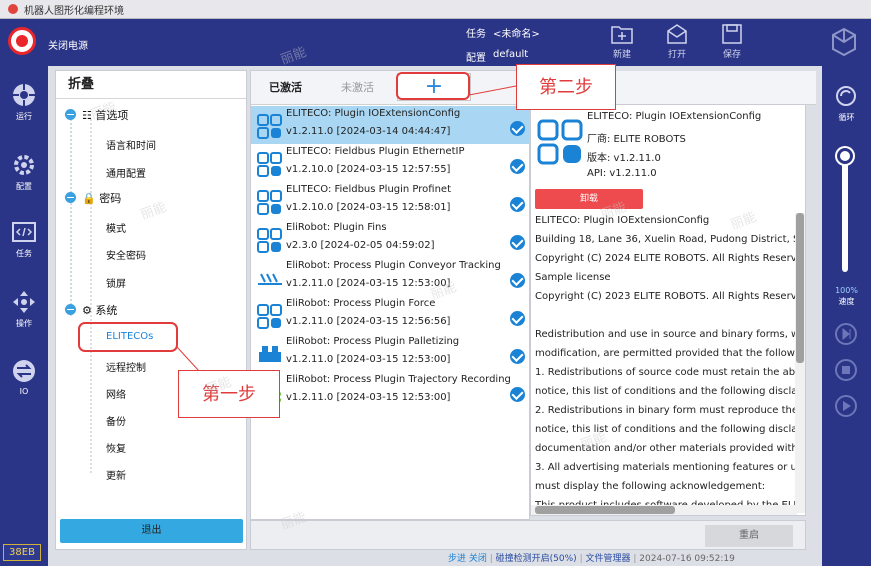 This screenshot has width=871, height=566. I want to click on power-label: 关闭电源, so click(68, 44).